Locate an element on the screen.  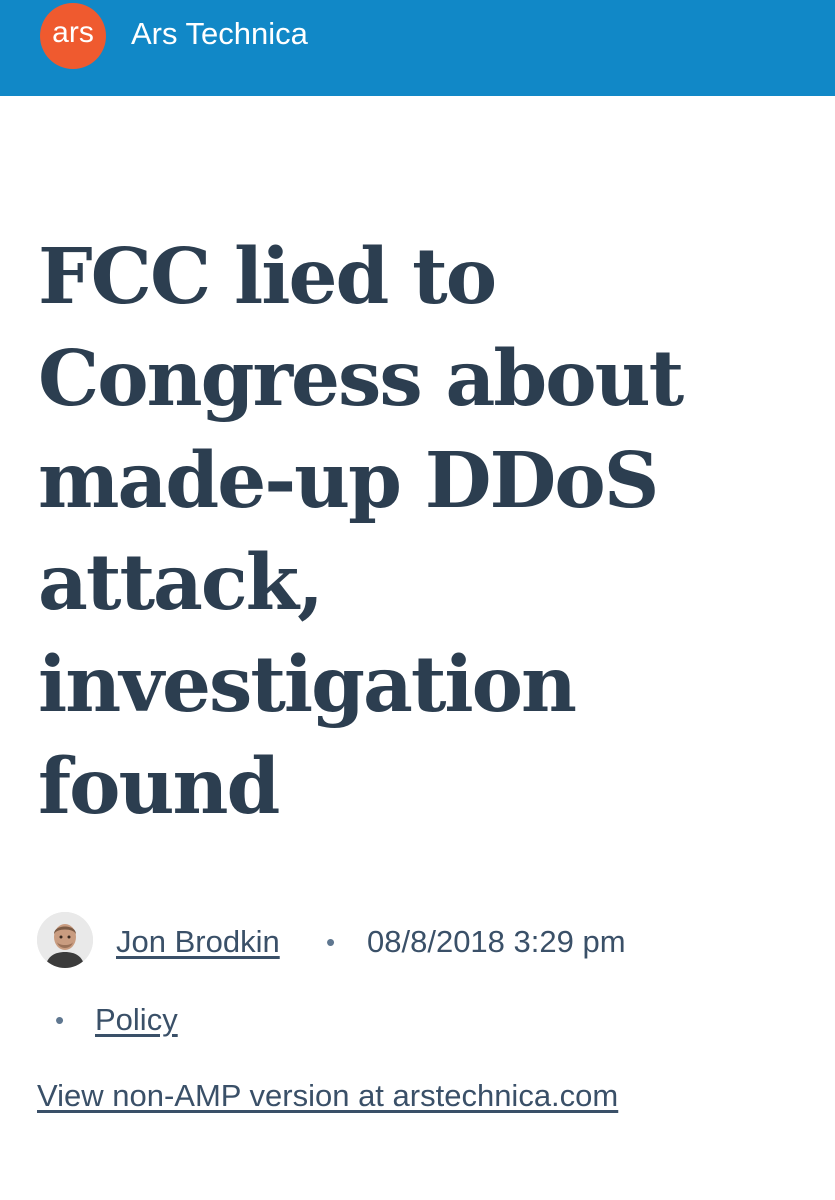
author-avatar is located at coordinates (65, 940).